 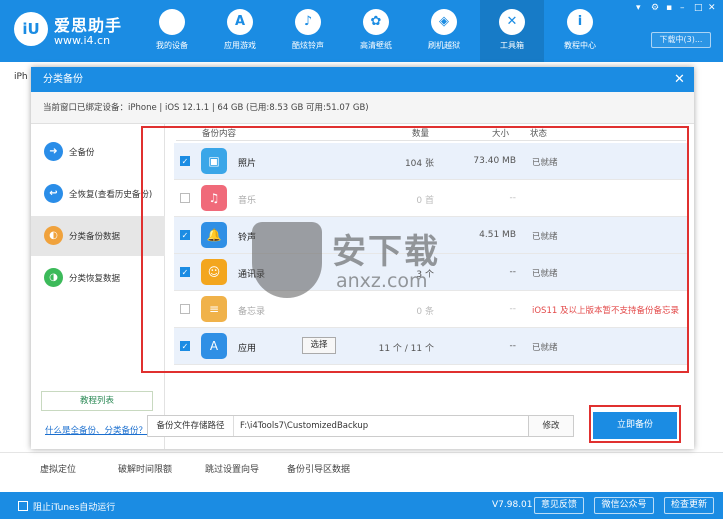 I want to click on dropbox-icon: ◈, so click(x=444, y=22).